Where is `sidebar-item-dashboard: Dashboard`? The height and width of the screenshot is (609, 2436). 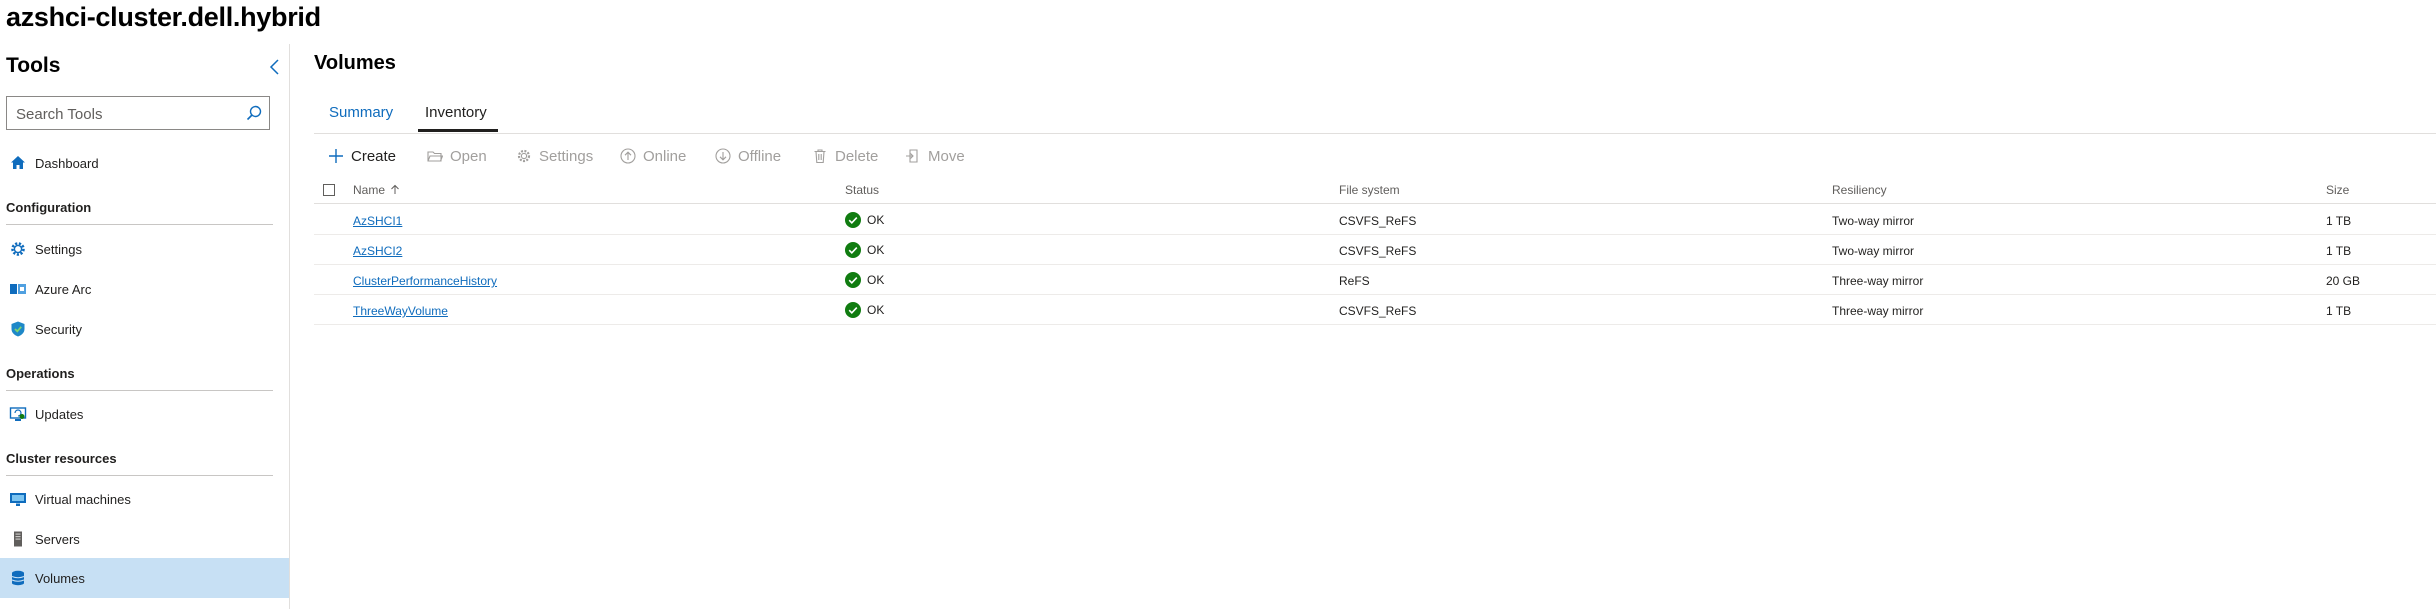
sidebar-item-dashboard: Dashboard is located at coordinates (144, 163).